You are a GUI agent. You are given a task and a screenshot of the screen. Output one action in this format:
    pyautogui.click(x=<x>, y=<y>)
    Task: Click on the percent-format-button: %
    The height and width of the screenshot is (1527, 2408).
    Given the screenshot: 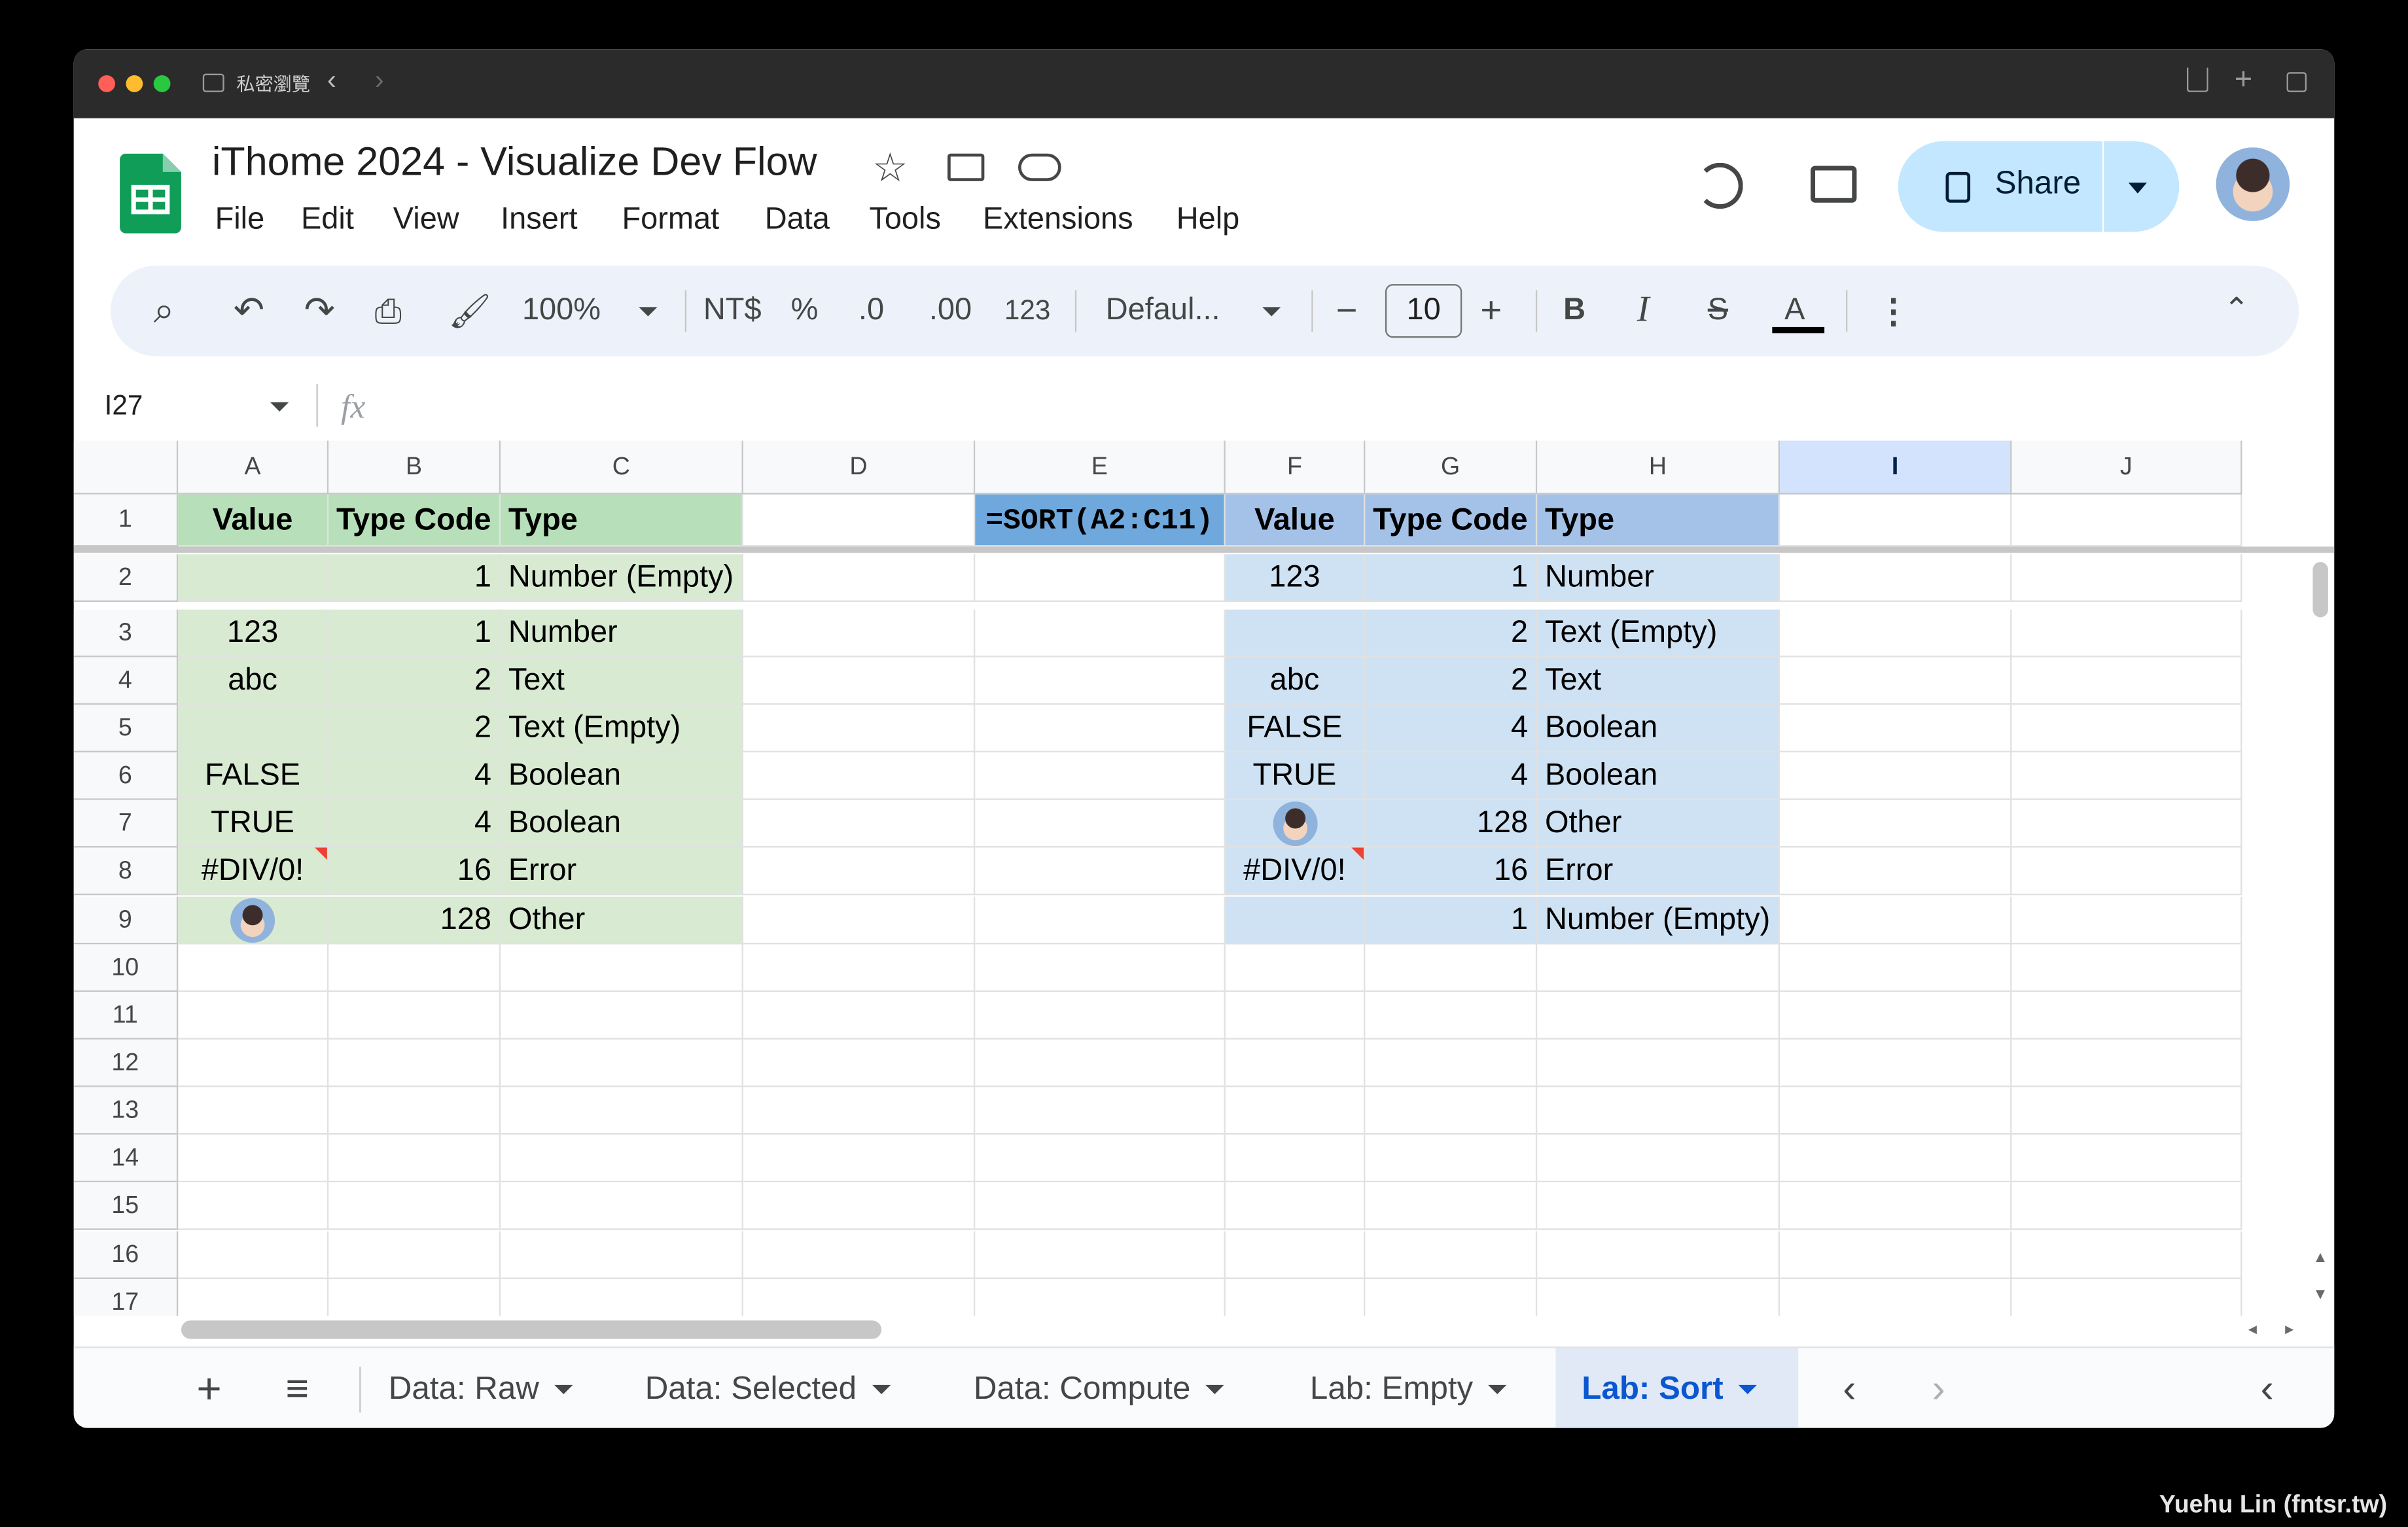 What is the action you would take?
    pyautogui.click(x=805, y=311)
    